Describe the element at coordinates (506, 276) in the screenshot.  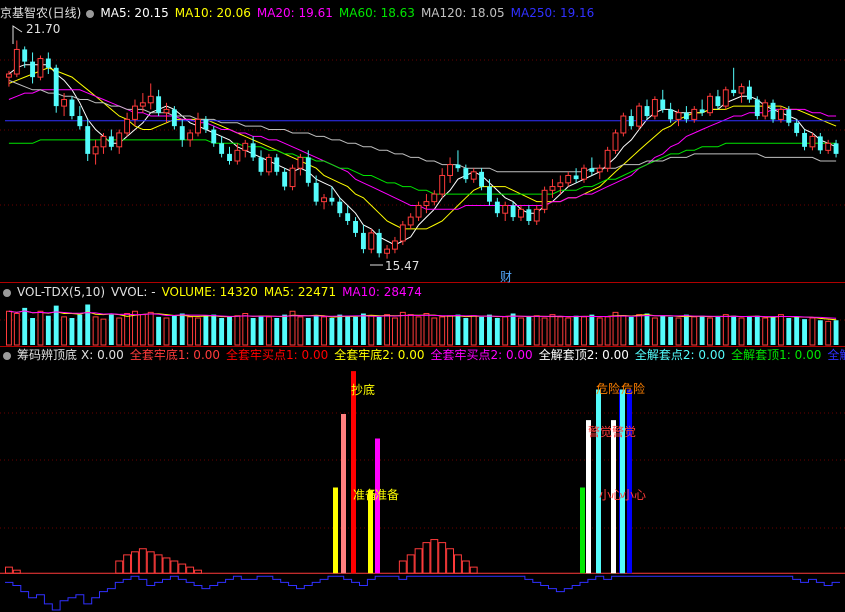
I see `finance-event-marker: 财` at that location.